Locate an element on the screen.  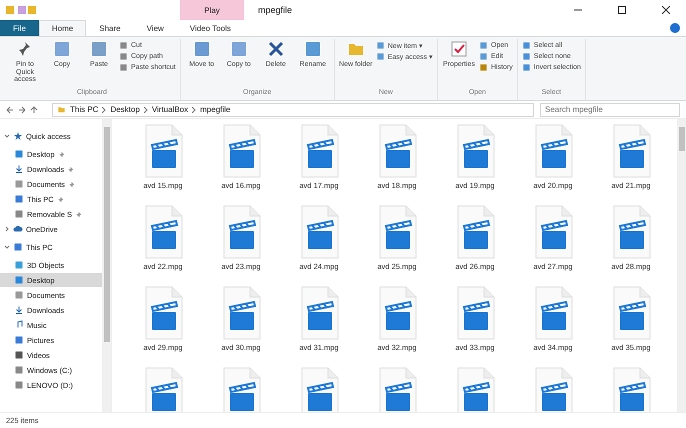
file-menu-button: File is located at coordinates (19, 28).